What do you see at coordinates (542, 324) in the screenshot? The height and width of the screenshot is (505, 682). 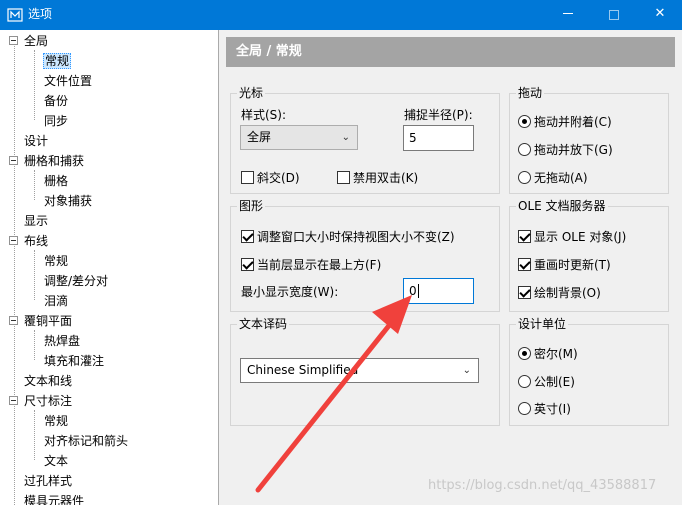 I see `group-title: 设计单位` at bounding box center [542, 324].